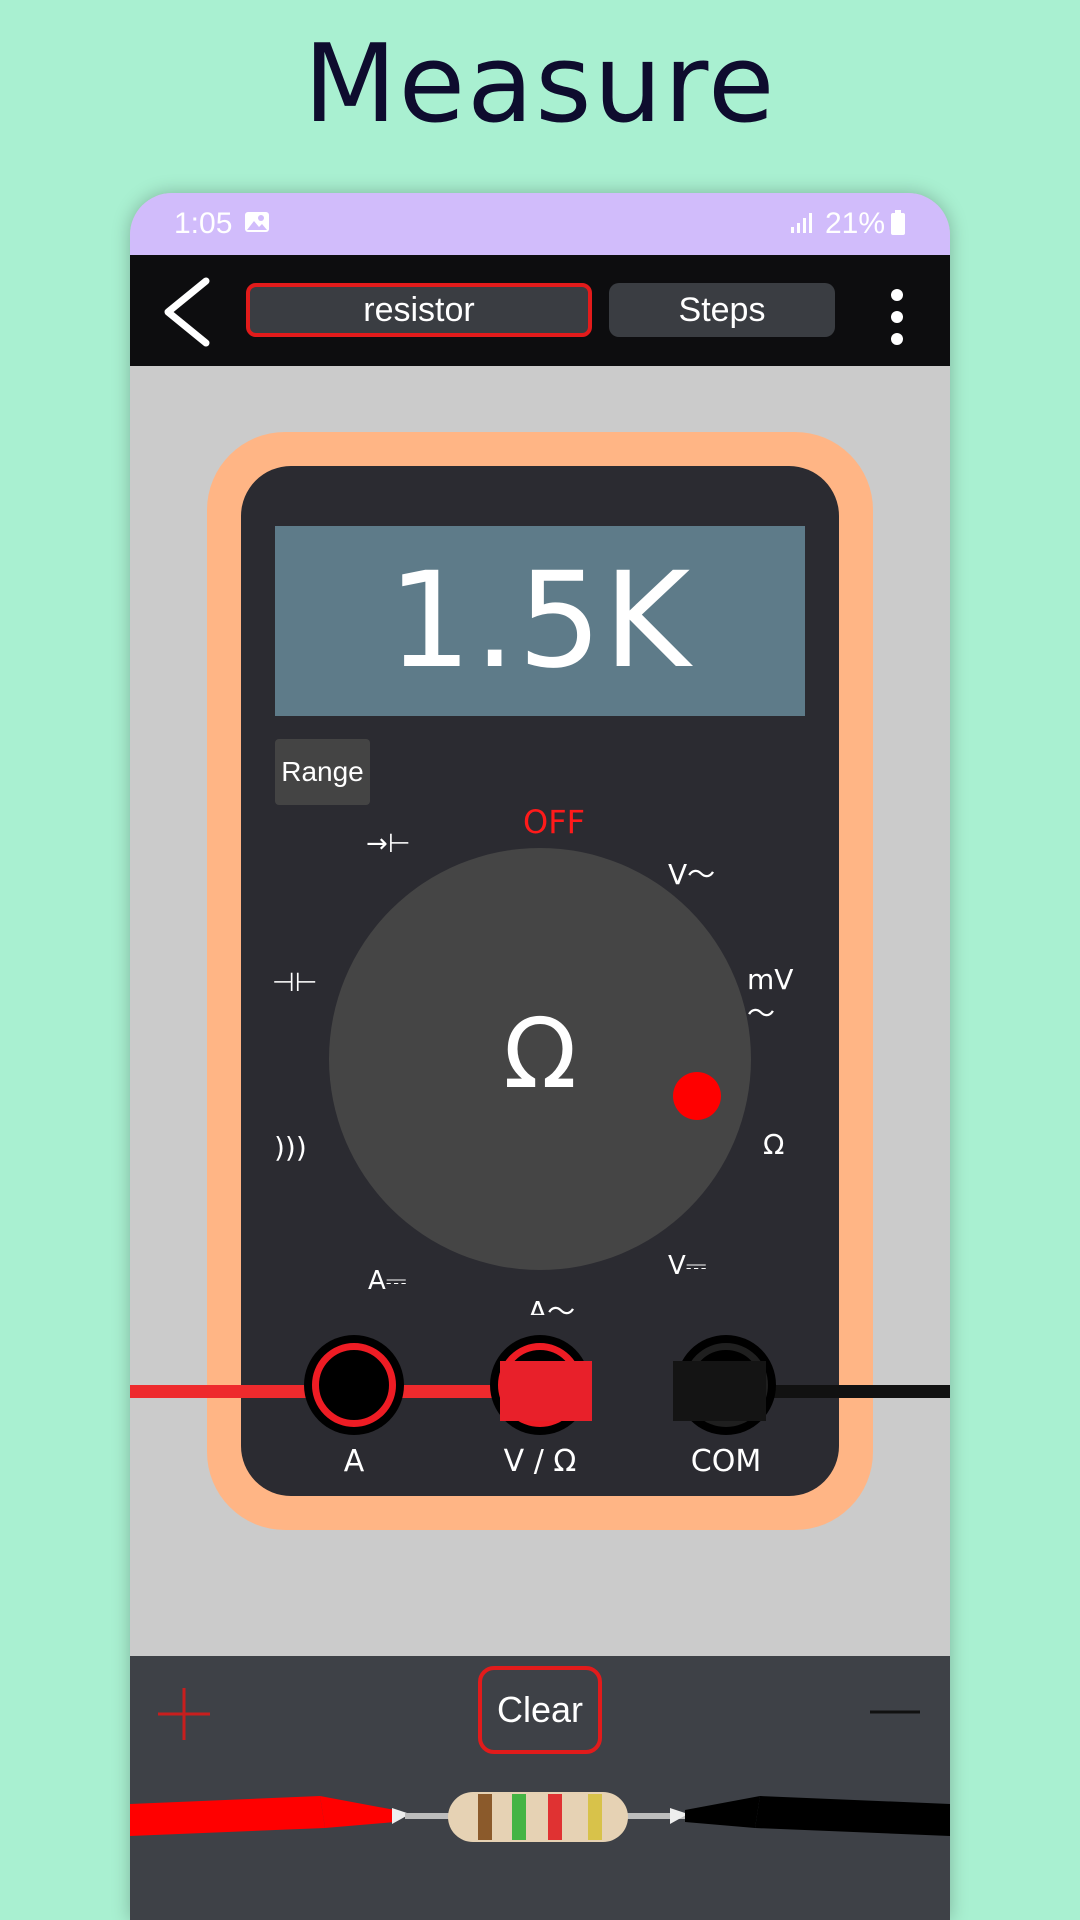  I want to click on meter-display: 1.5K, so click(540, 621).